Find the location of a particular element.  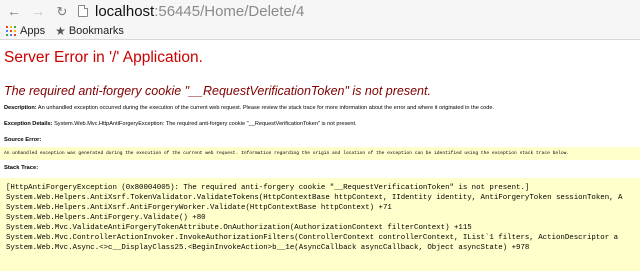

bookmarks-bar: Apps ★ Bookmarks is located at coordinates (320, 31).